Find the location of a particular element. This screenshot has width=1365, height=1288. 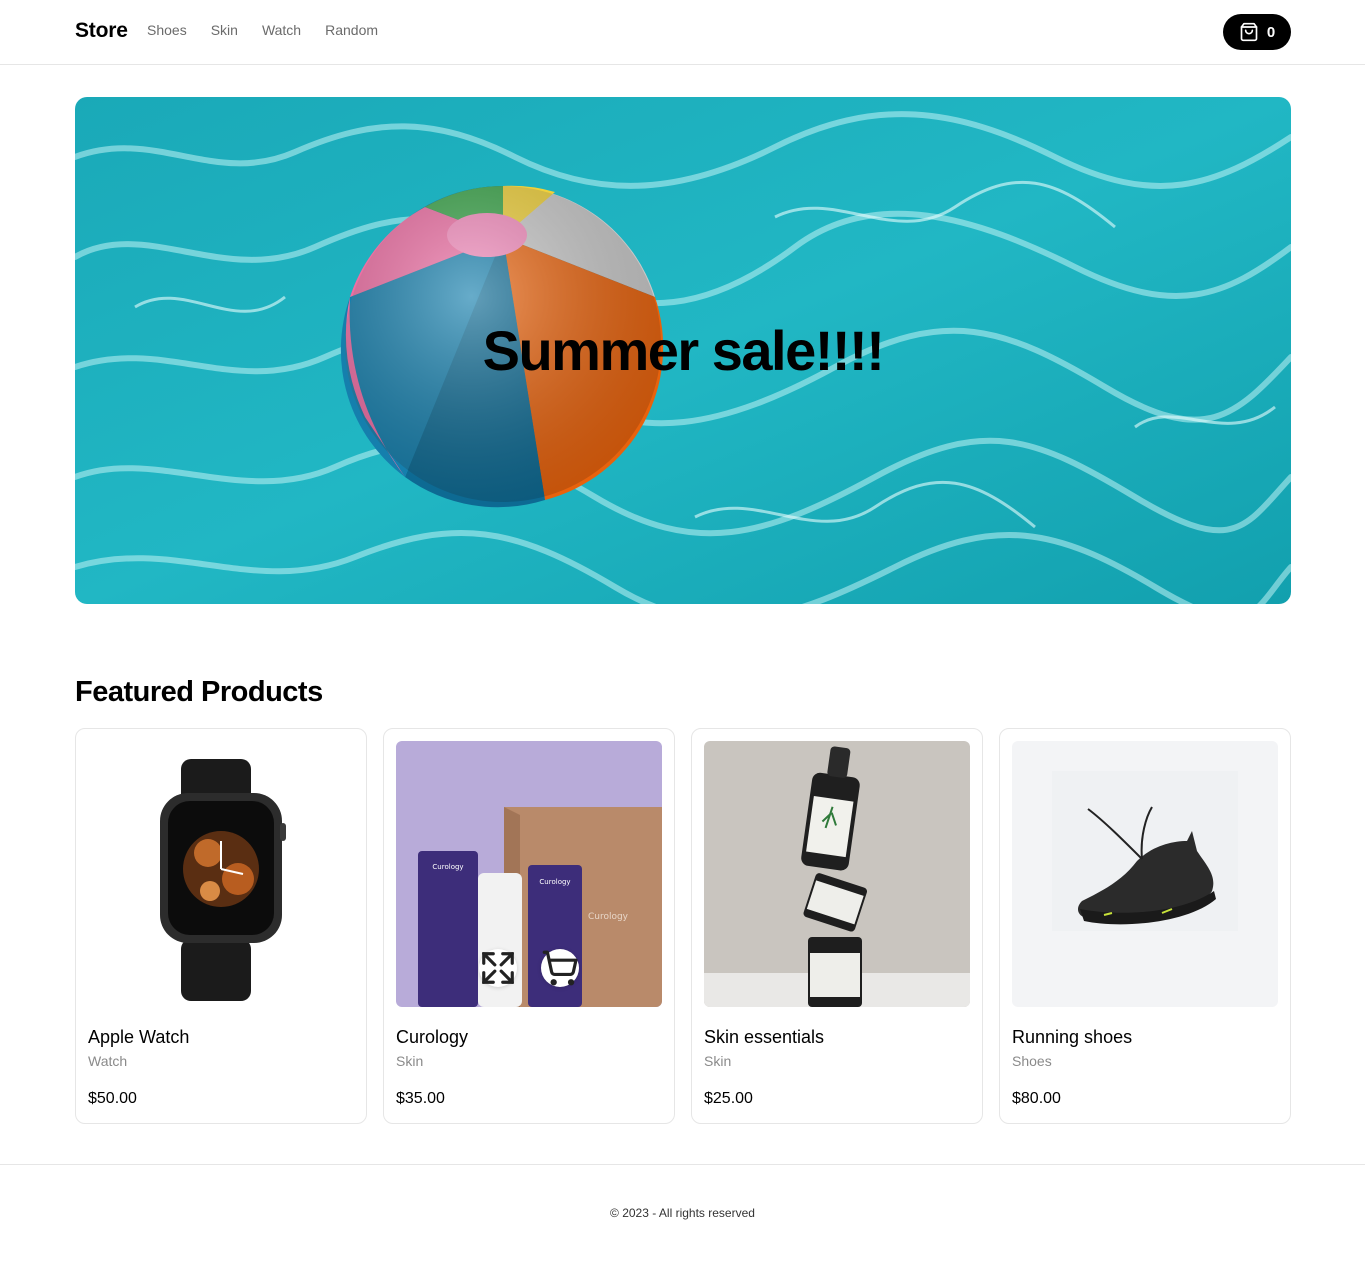

product-price: $35.00 is located at coordinates (420, 1098).